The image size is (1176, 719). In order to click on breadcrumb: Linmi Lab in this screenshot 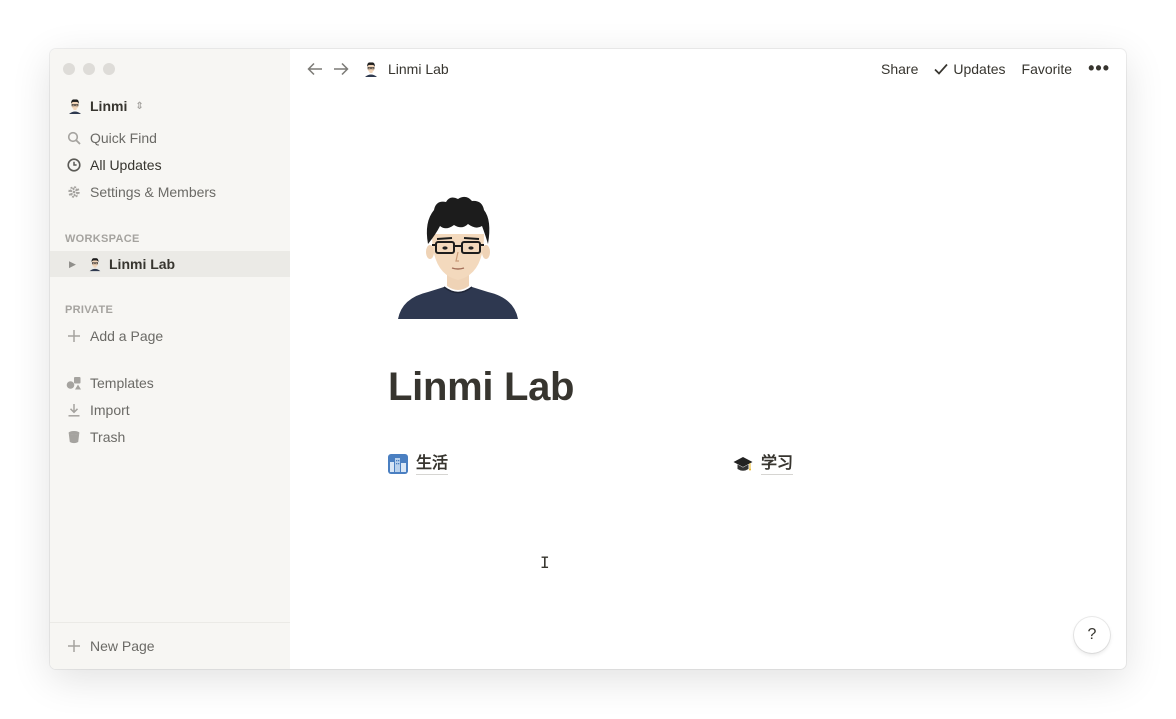, I will do `click(418, 69)`.